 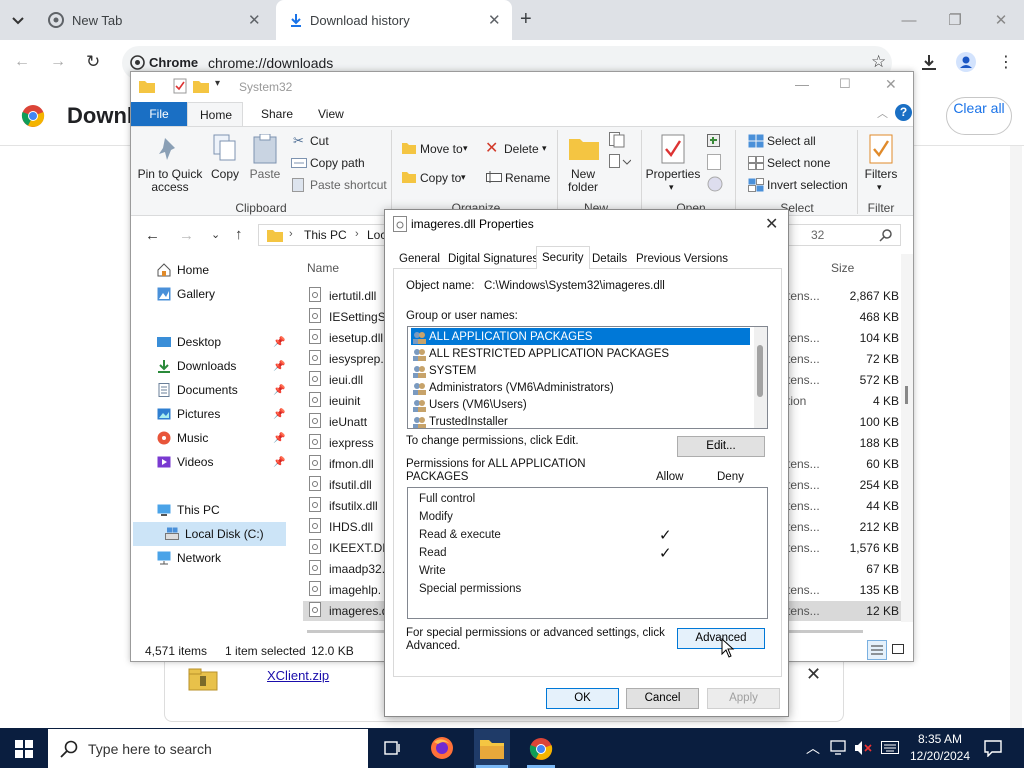 What do you see at coordinates (189, 558) in the screenshot?
I see `nav-item-network: Network` at bounding box center [189, 558].